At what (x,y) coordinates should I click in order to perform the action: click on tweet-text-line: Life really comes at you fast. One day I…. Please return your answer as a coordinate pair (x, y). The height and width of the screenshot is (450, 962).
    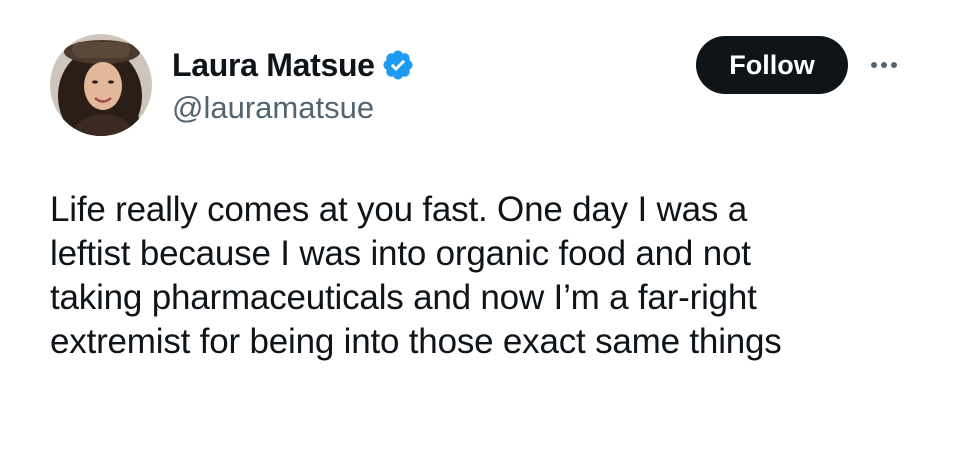
    Looking at the image, I should click on (398, 209).